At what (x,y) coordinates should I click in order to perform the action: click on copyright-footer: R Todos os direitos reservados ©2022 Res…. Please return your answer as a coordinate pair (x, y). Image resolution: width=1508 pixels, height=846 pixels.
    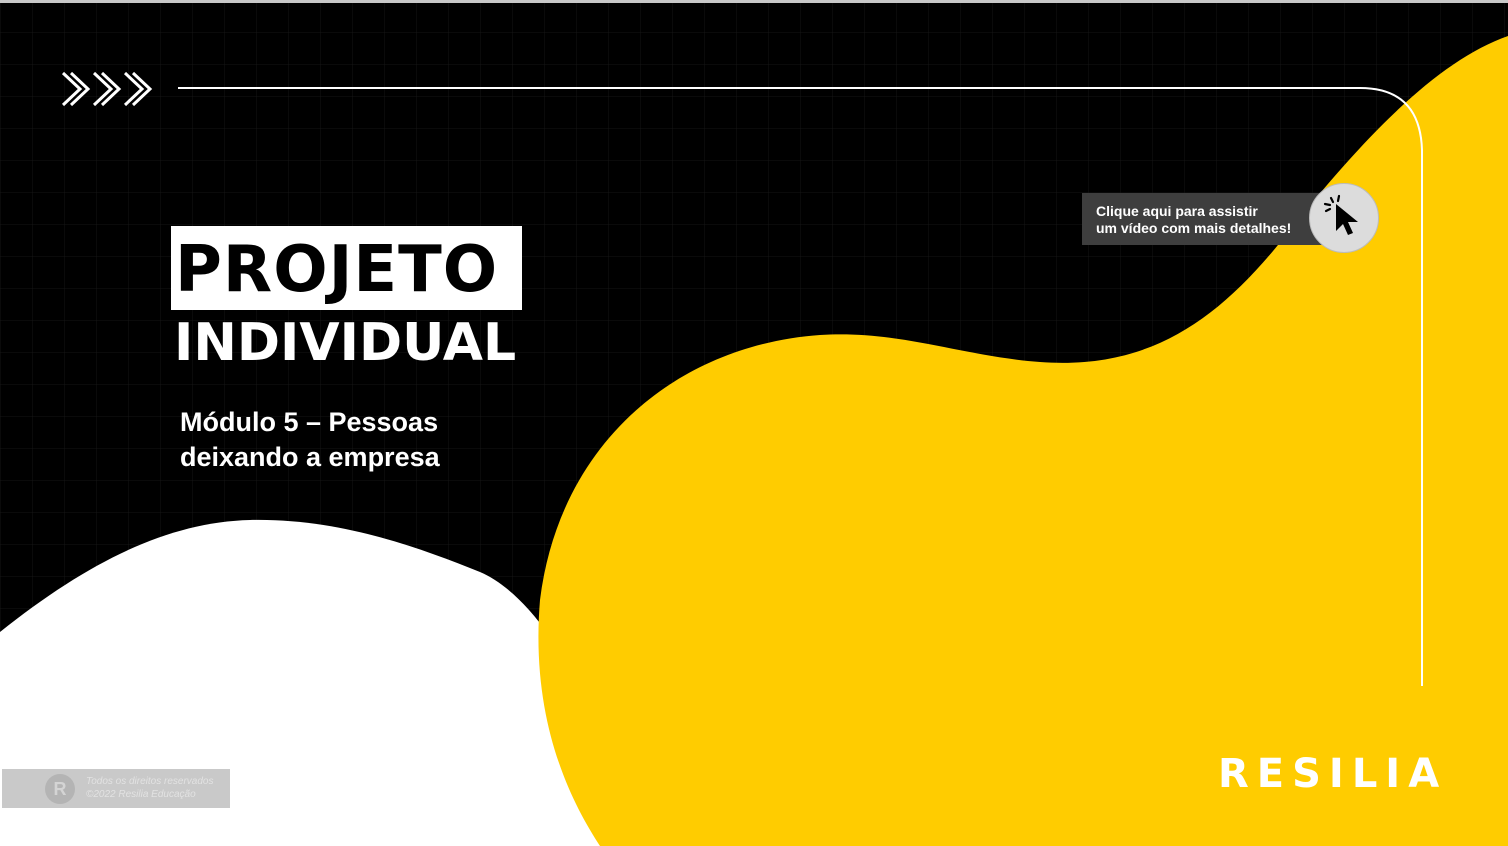
    Looking at the image, I should click on (116, 788).